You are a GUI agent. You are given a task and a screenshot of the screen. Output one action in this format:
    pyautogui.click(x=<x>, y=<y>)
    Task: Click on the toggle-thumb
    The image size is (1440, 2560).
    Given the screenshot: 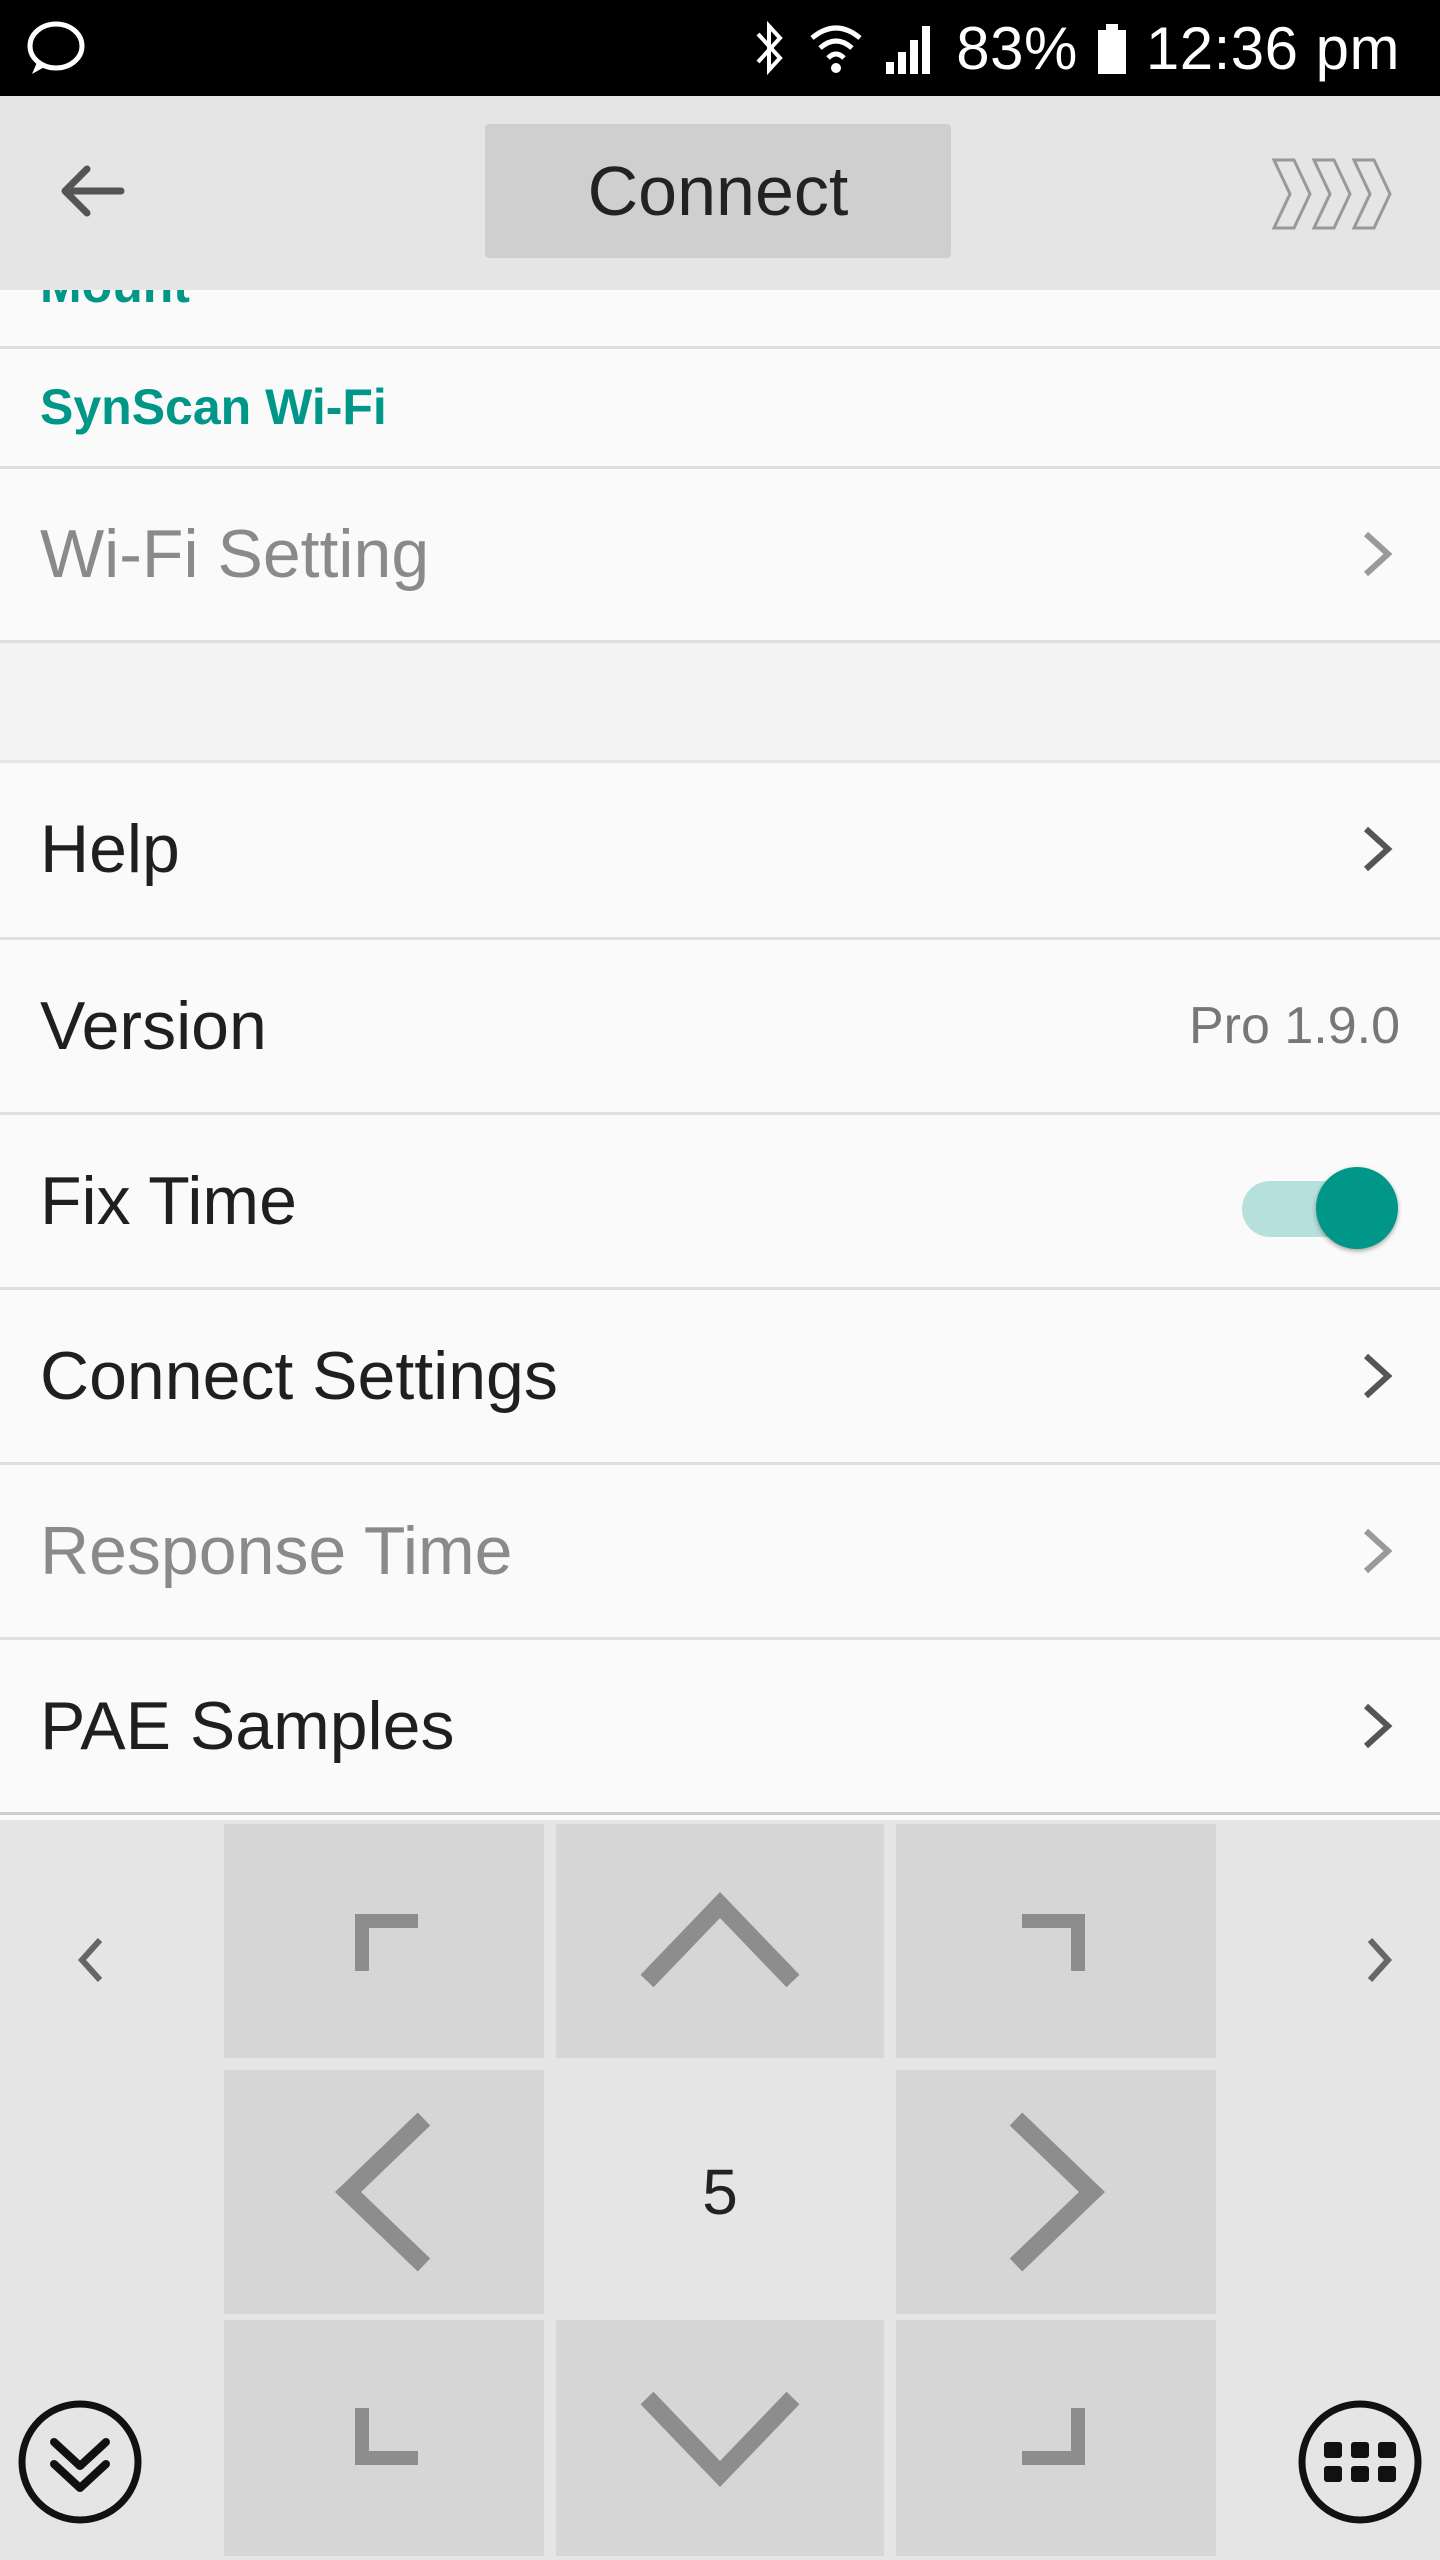 What is the action you would take?
    pyautogui.click(x=1357, y=1208)
    